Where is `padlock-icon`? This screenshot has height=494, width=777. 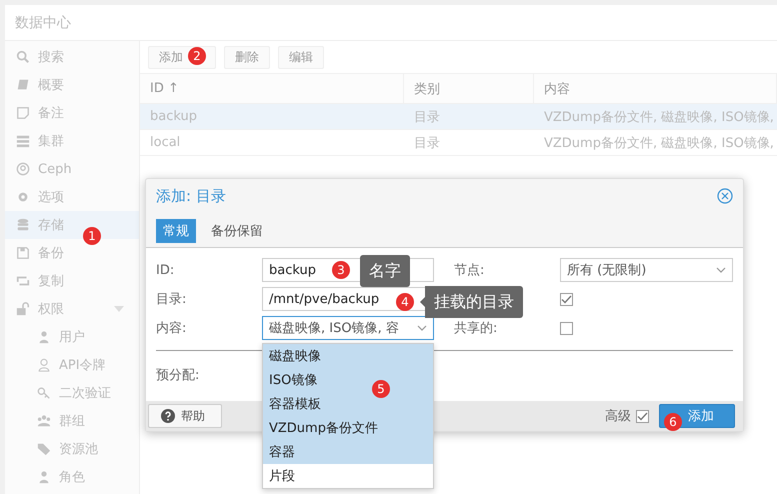 padlock-icon is located at coordinates (23, 309).